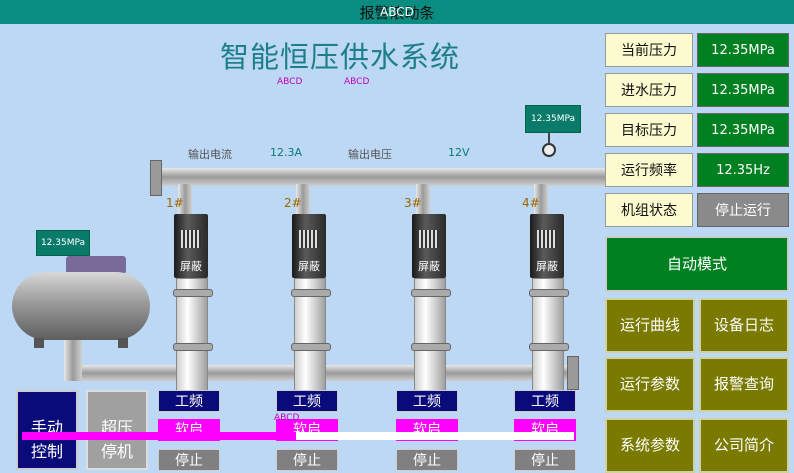 This screenshot has width=794, height=473. Describe the element at coordinates (650, 384) in the screenshot. I see `nav-button: 运行参数` at that location.